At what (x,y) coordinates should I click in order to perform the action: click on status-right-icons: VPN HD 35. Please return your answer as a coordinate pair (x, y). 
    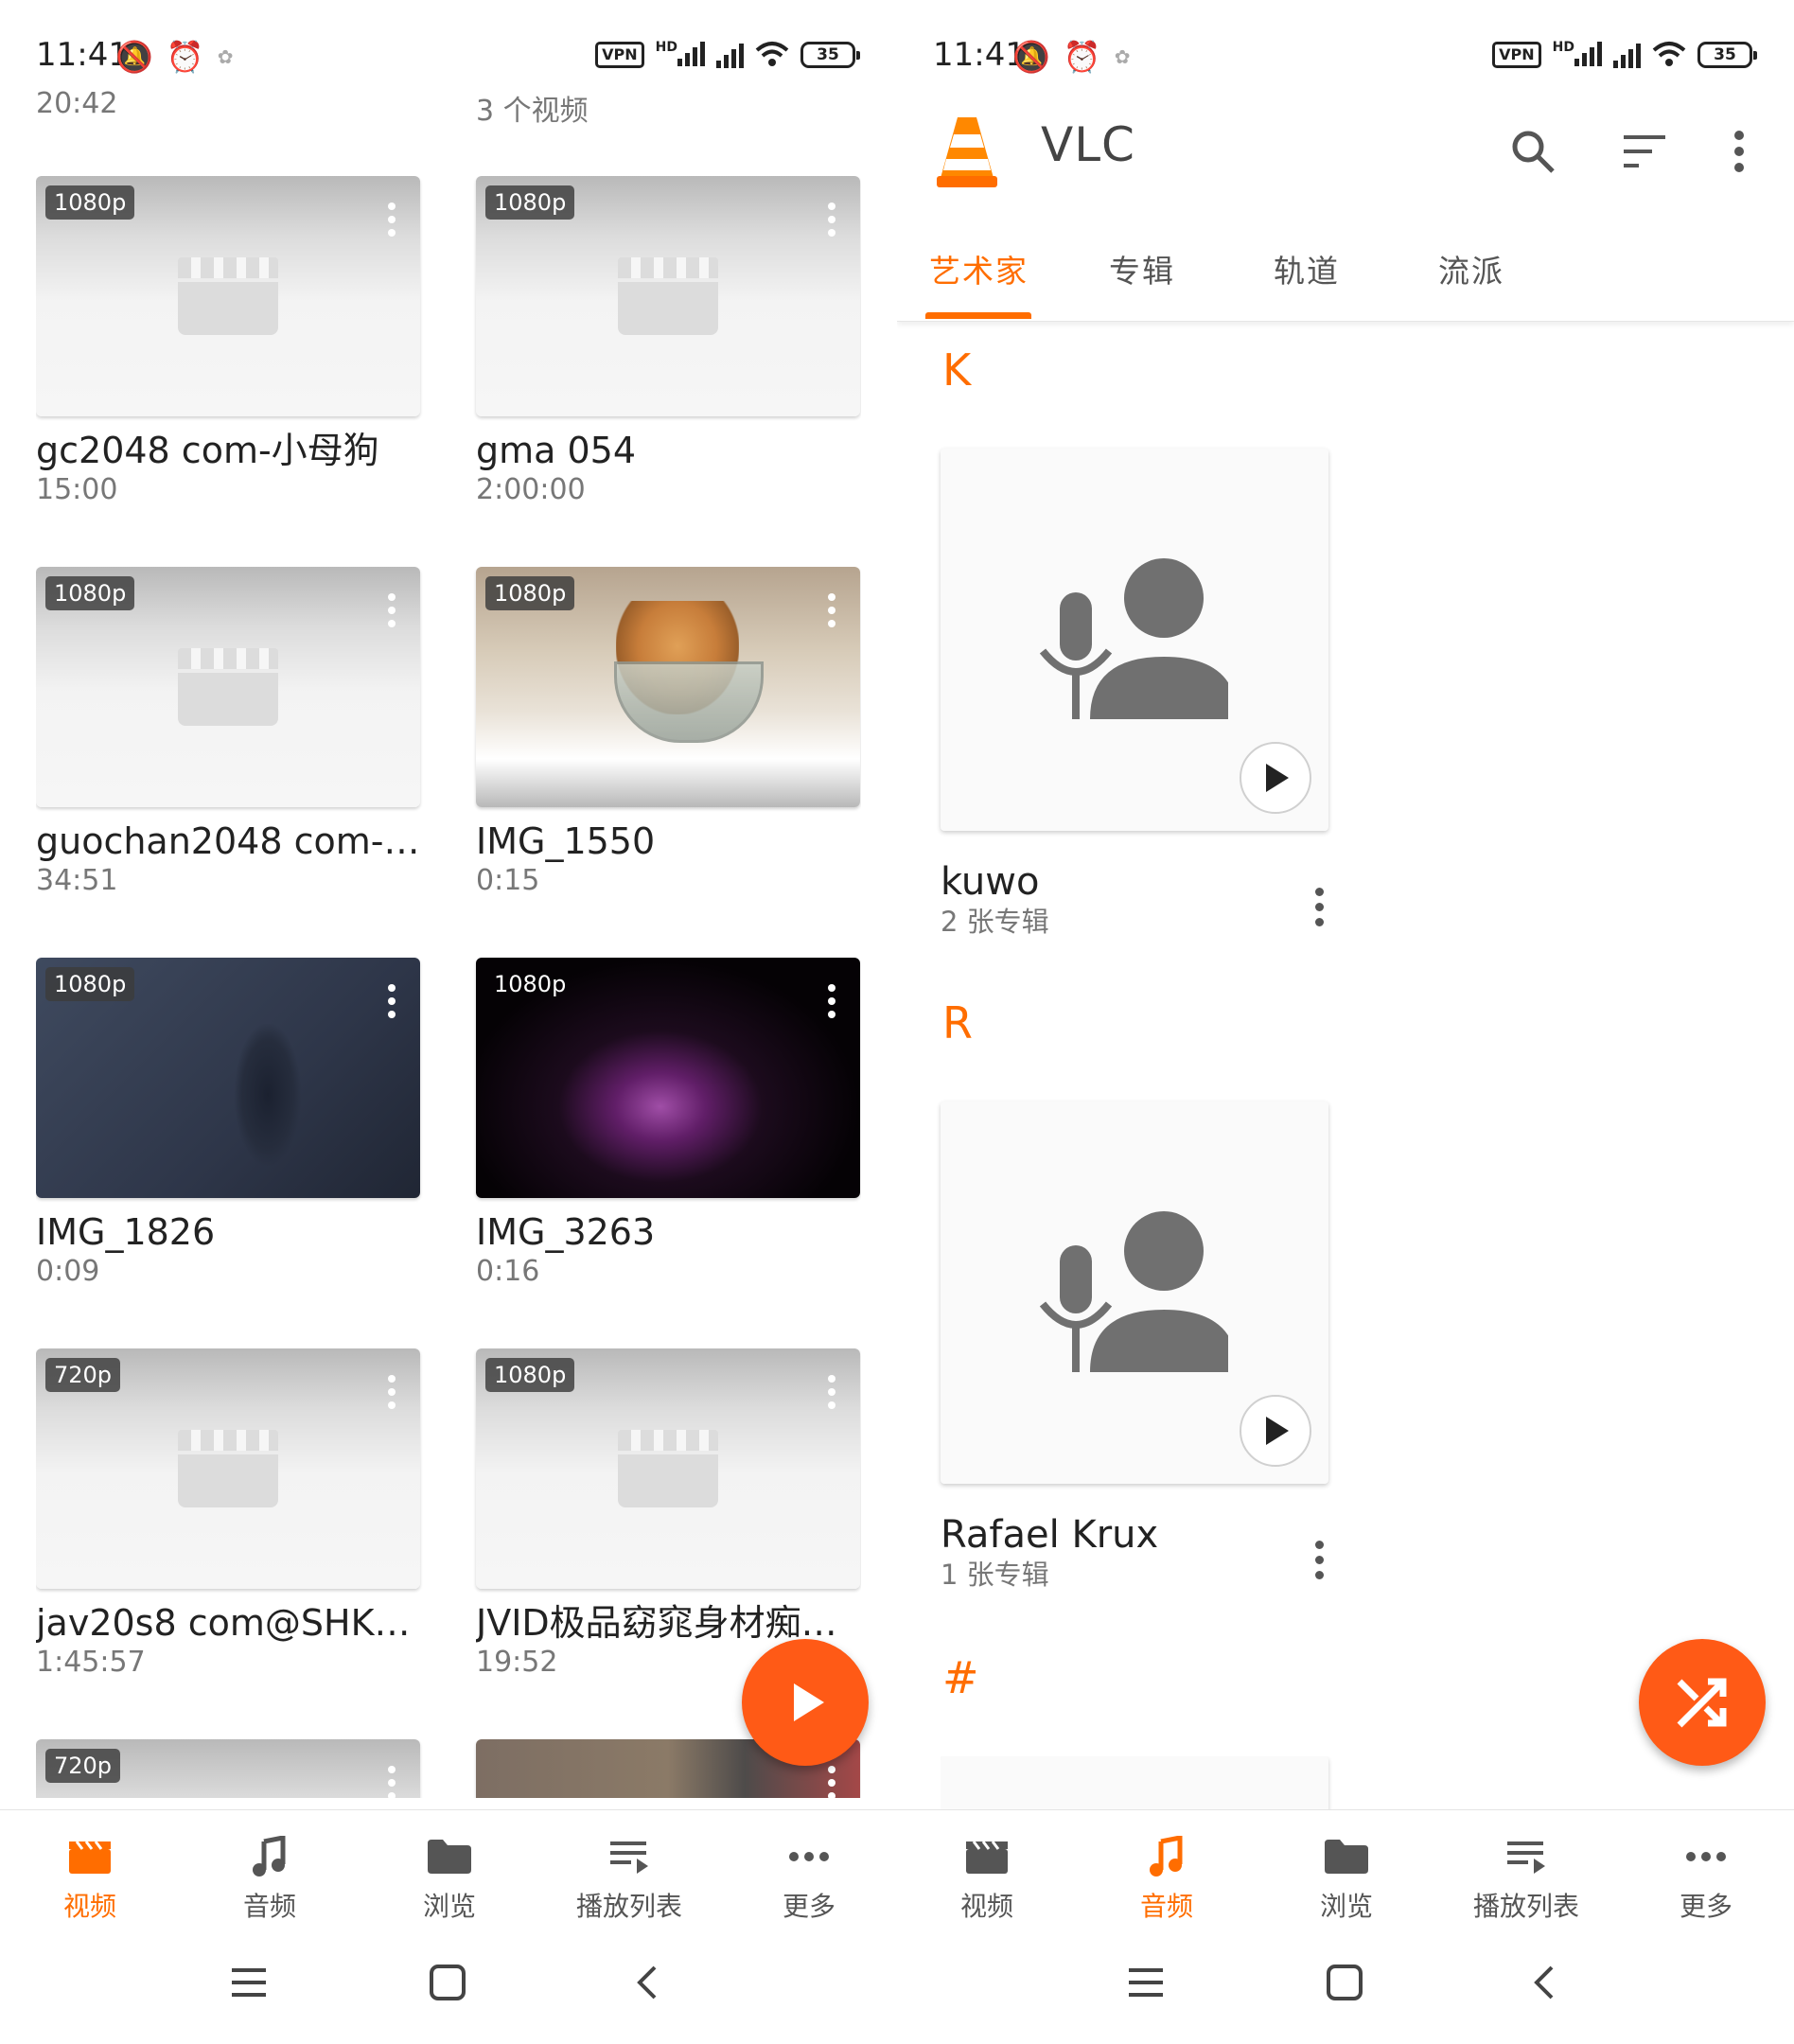
    Looking at the image, I should click on (1624, 55).